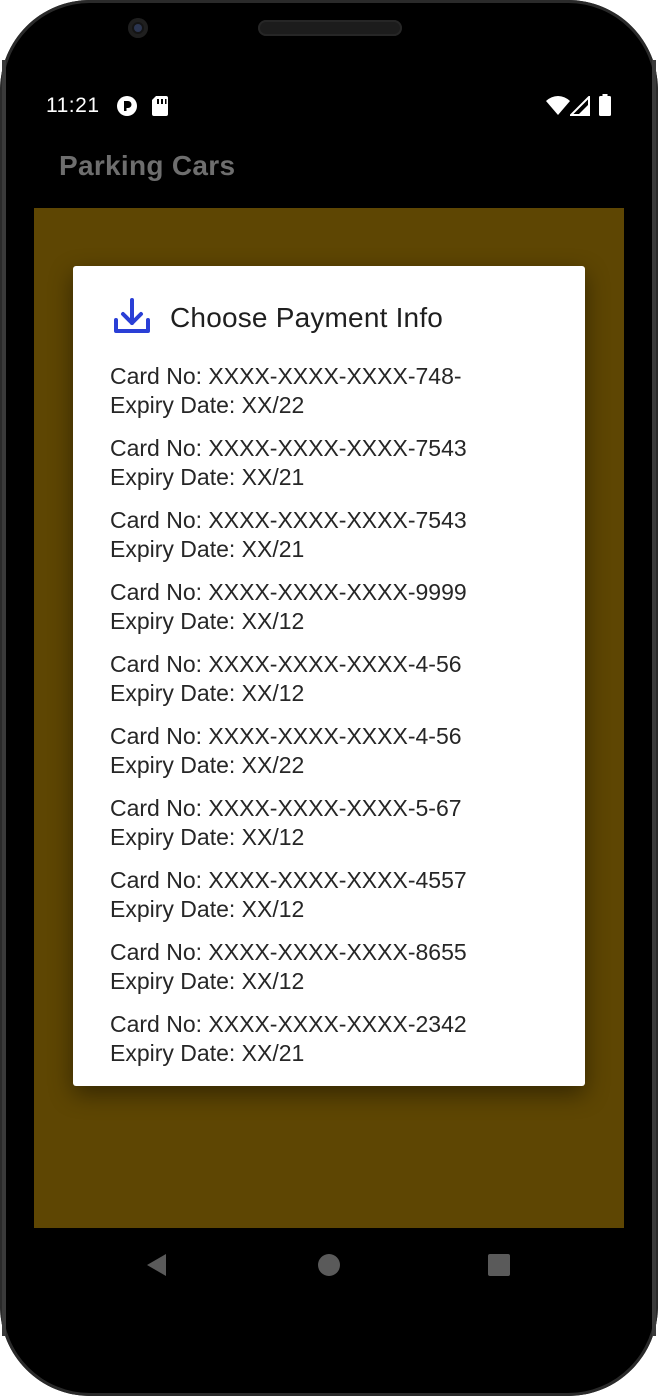 The height and width of the screenshot is (1396, 658). What do you see at coordinates (288, 880) in the screenshot?
I see `card-number: Card No: XXXX-XXXX-XXXX-4557` at bounding box center [288, 880].